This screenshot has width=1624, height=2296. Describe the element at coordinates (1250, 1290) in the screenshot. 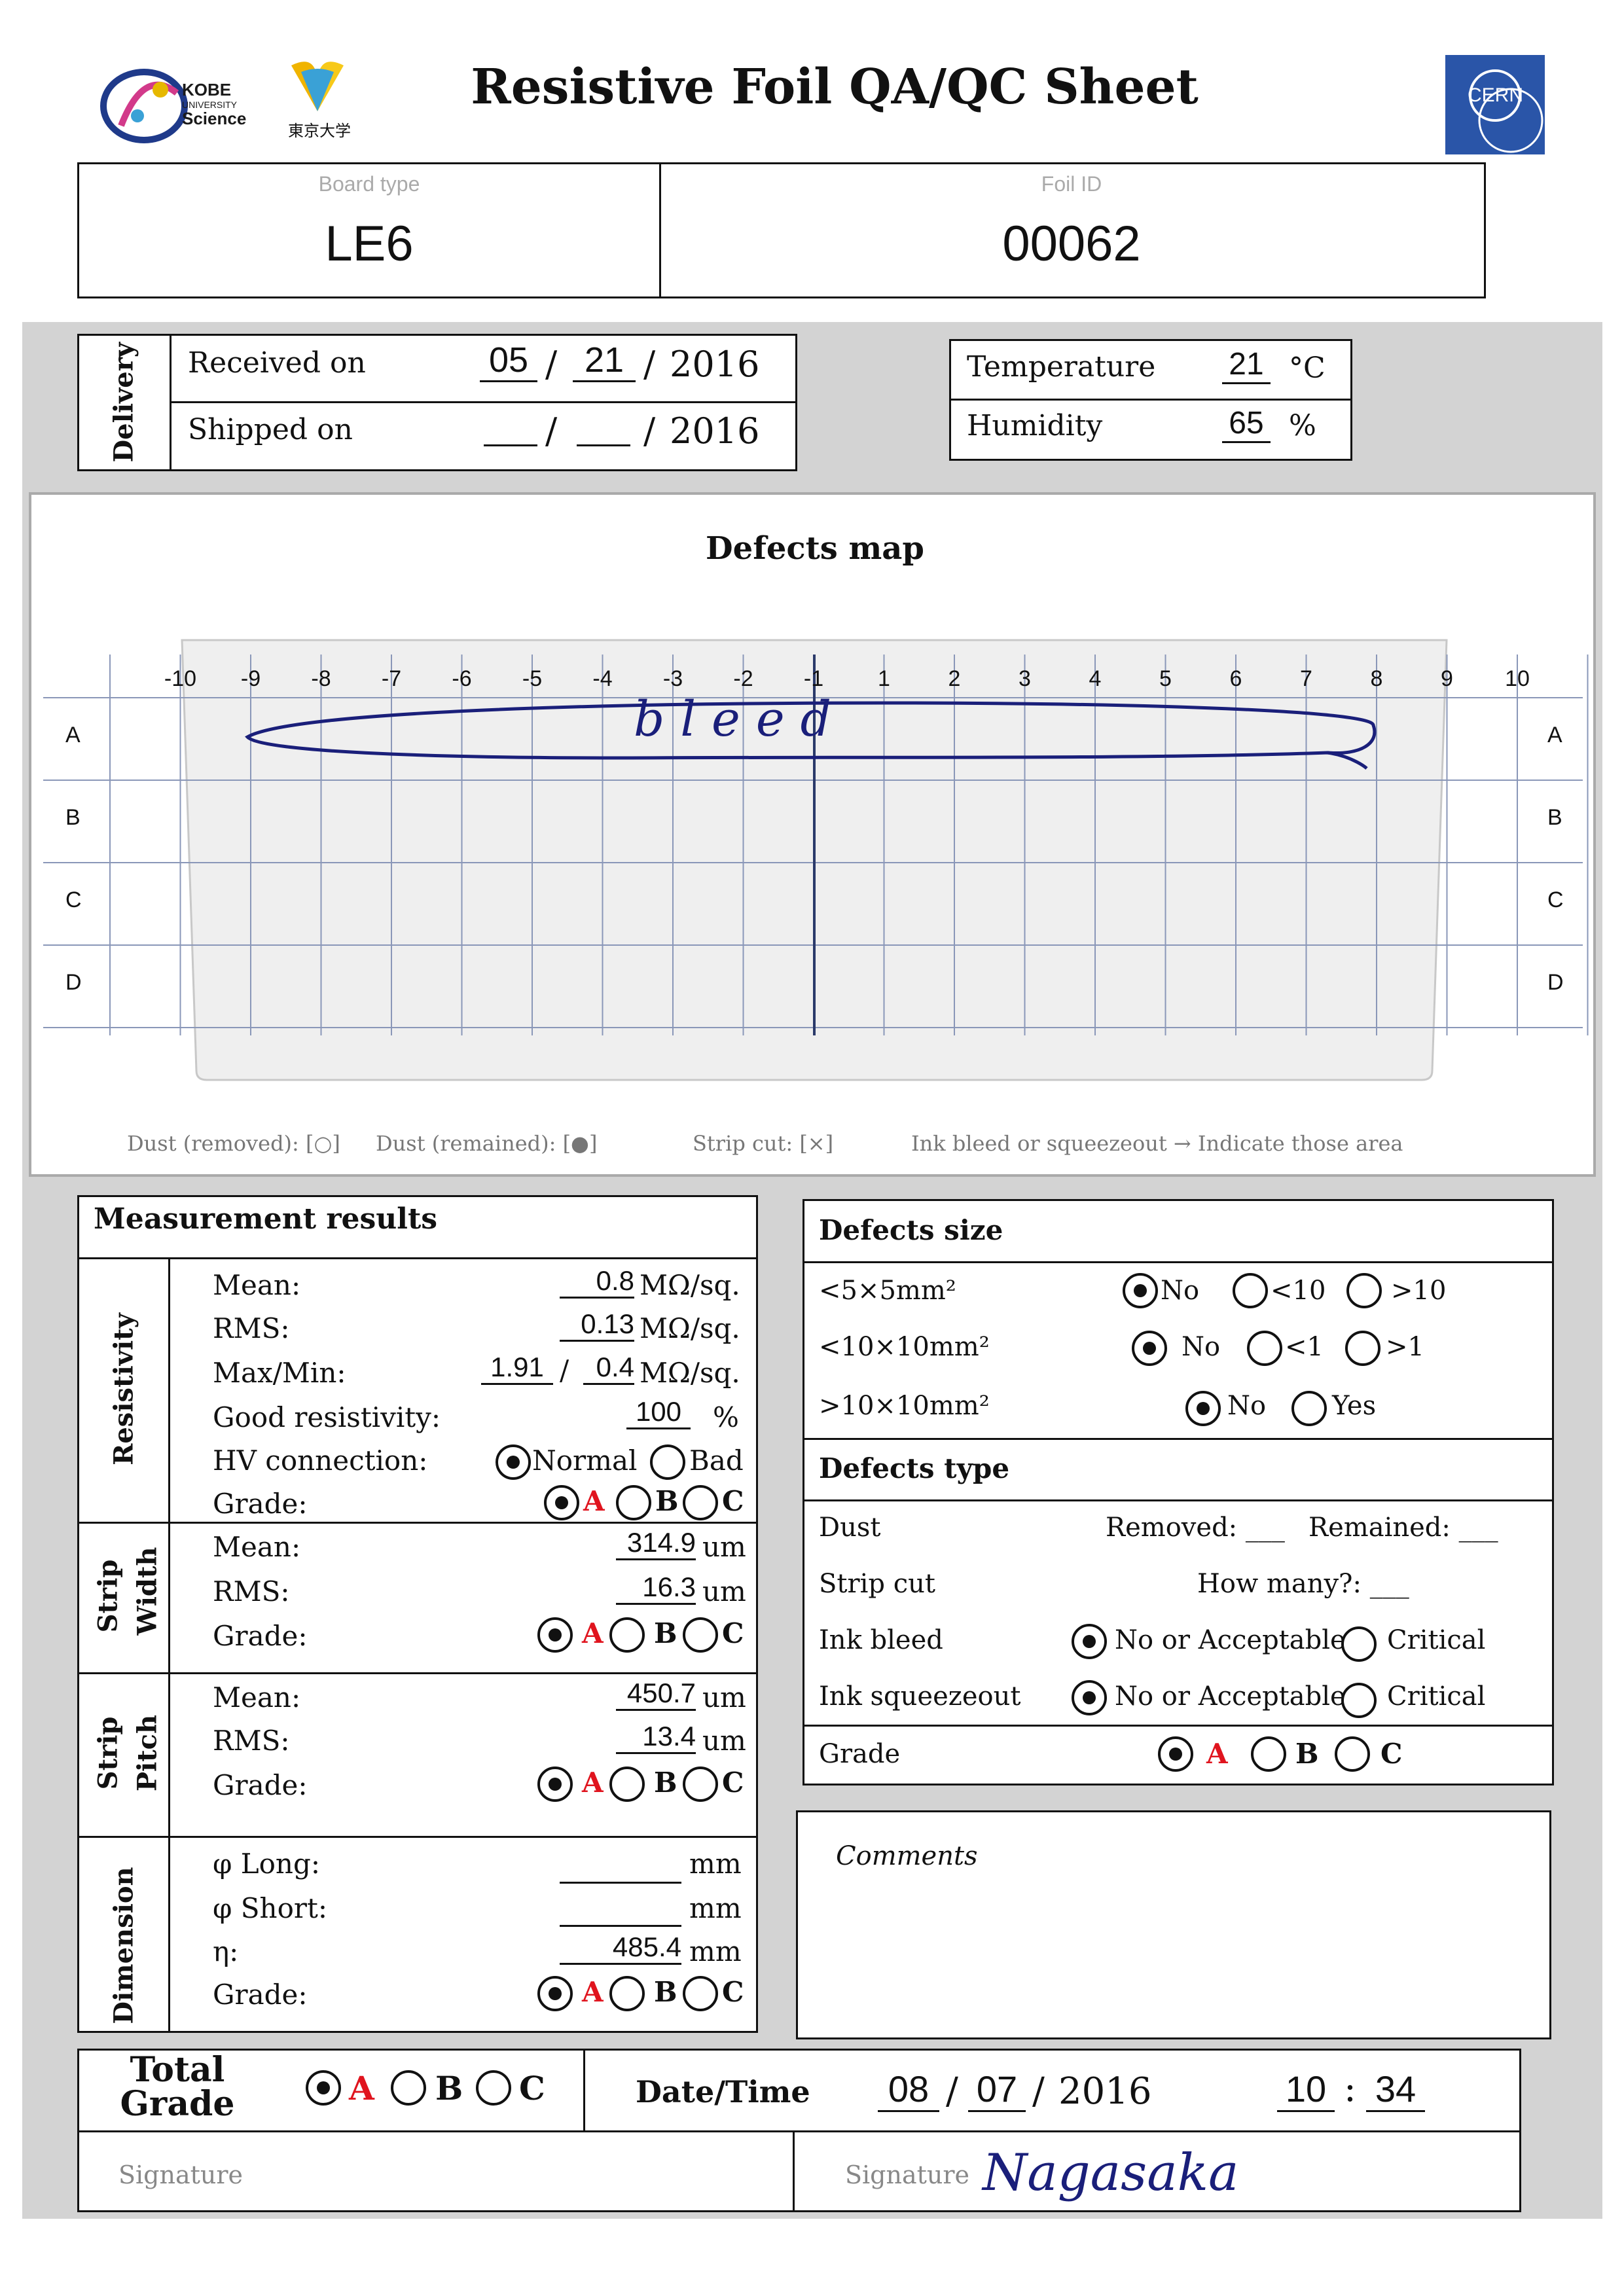

I see `ds-row1-lt10-radio` at that location.